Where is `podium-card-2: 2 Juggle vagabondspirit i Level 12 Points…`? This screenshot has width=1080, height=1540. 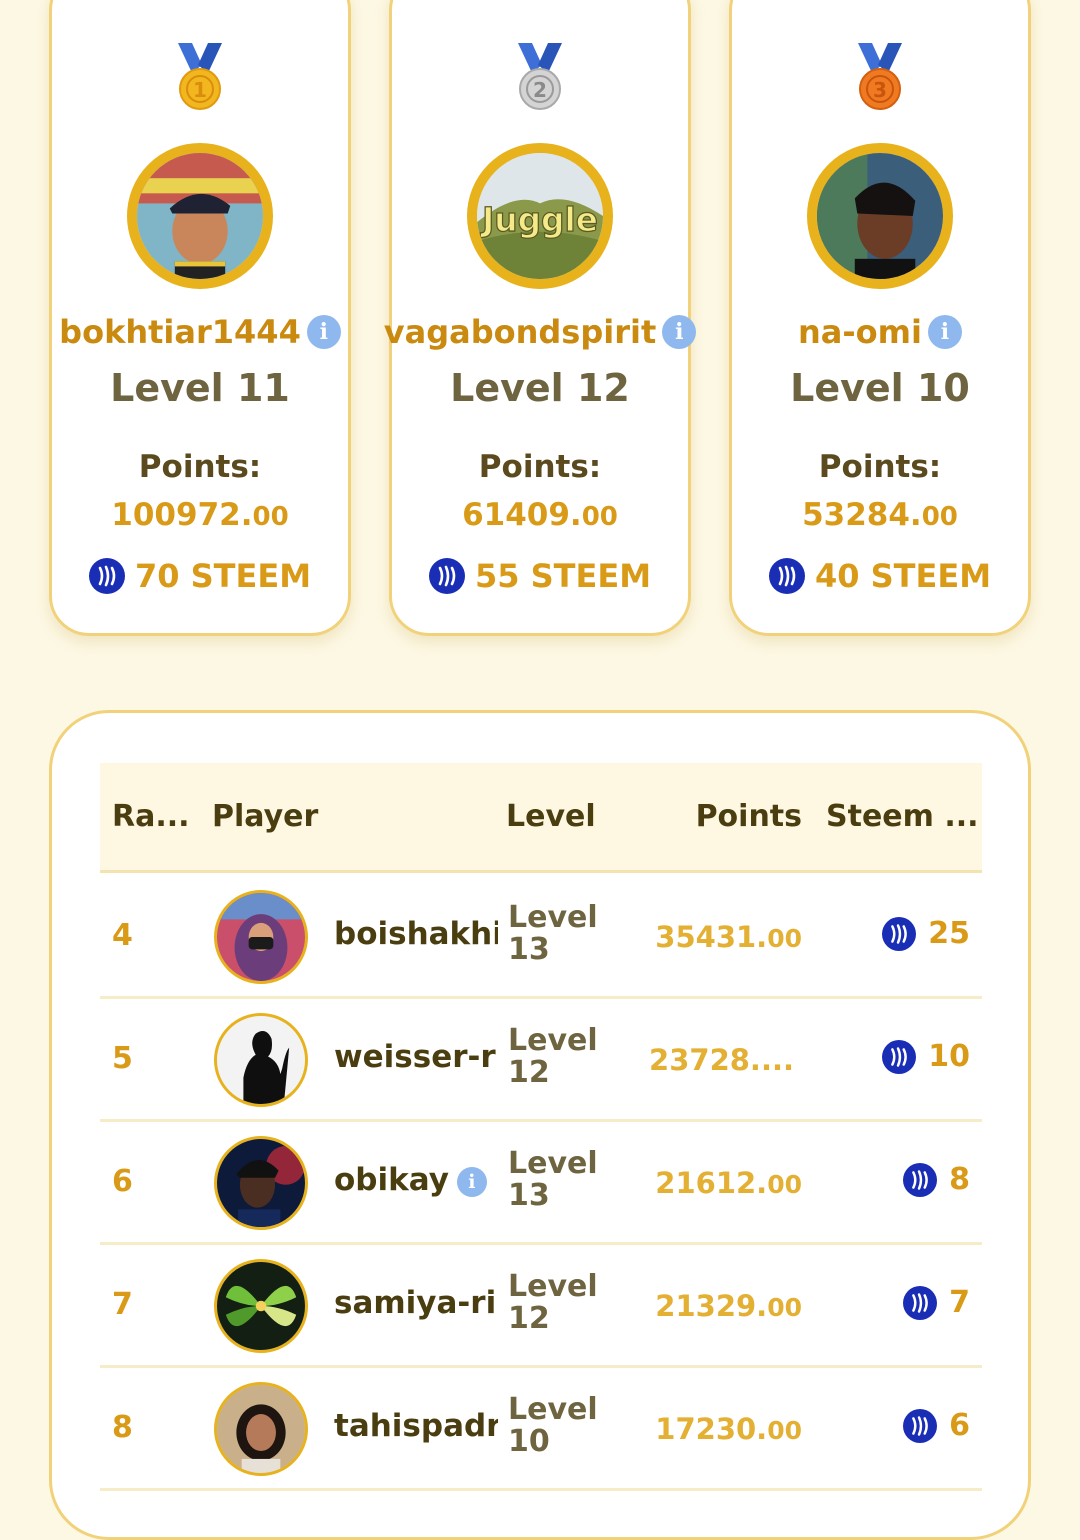 podium-card-2: 2 Juggle vagabondspirit i Level 12 Points… is located at coordinates (540, 318).